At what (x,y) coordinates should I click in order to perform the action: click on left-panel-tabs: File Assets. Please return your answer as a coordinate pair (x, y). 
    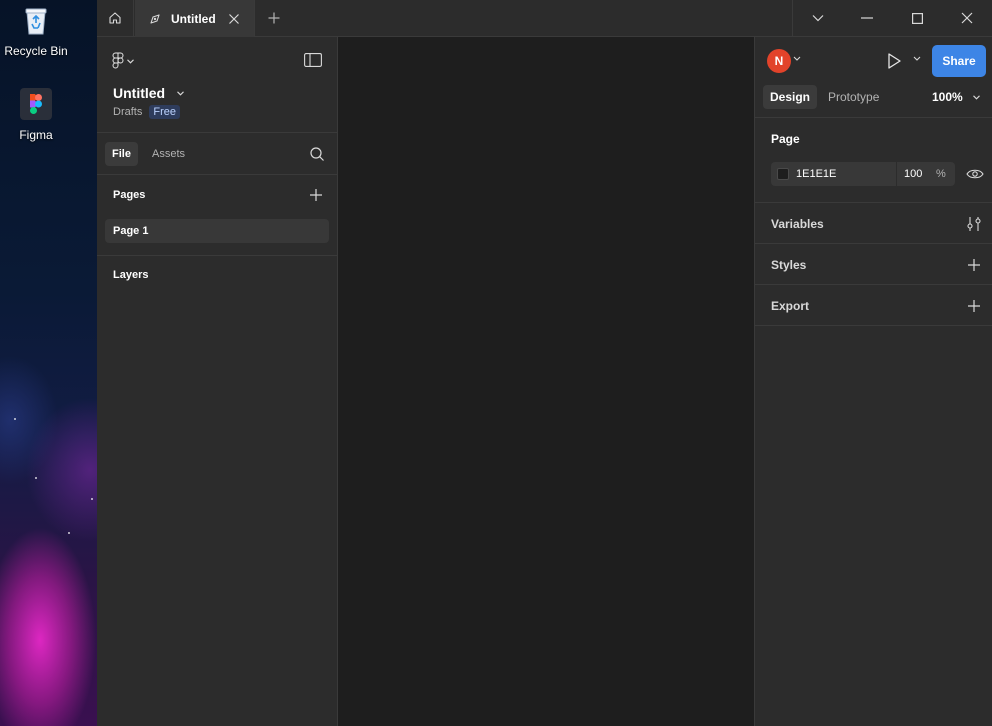
    Looking at the image, I should click on (217, 154).